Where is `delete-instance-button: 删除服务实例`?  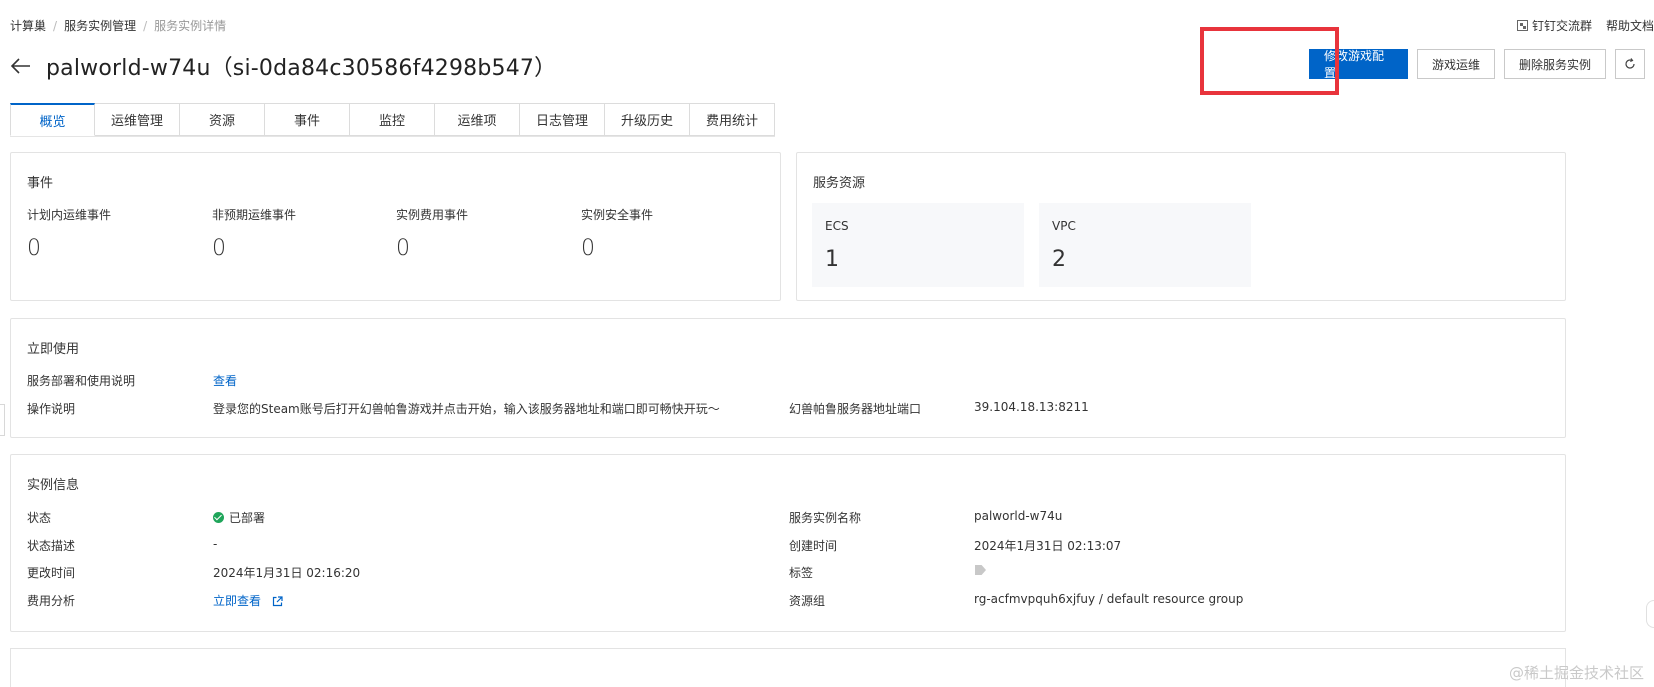 delete-instance-button: 删除服务实例 is located at coordinates (1554, 64).